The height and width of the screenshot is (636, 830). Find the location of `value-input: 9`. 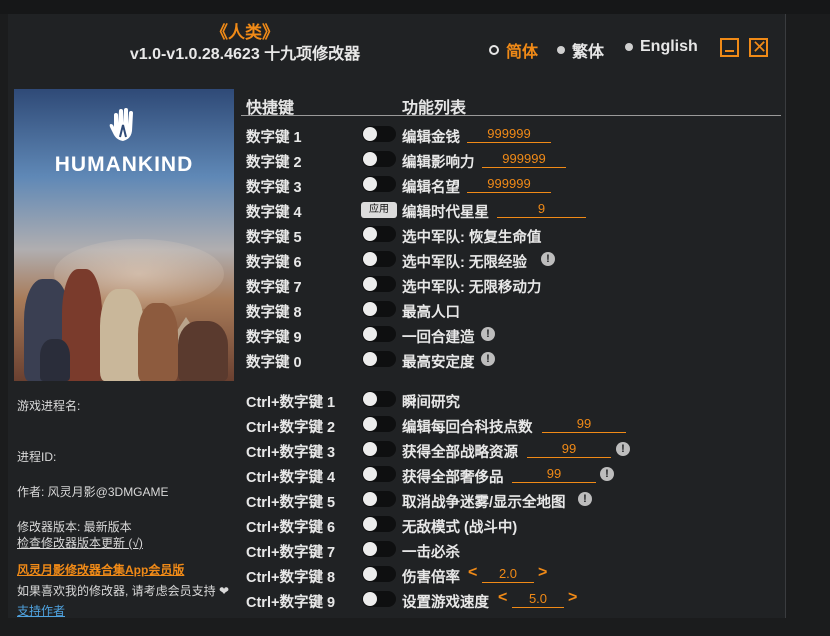

value-input: 9 is located at coordinates (541, 209).